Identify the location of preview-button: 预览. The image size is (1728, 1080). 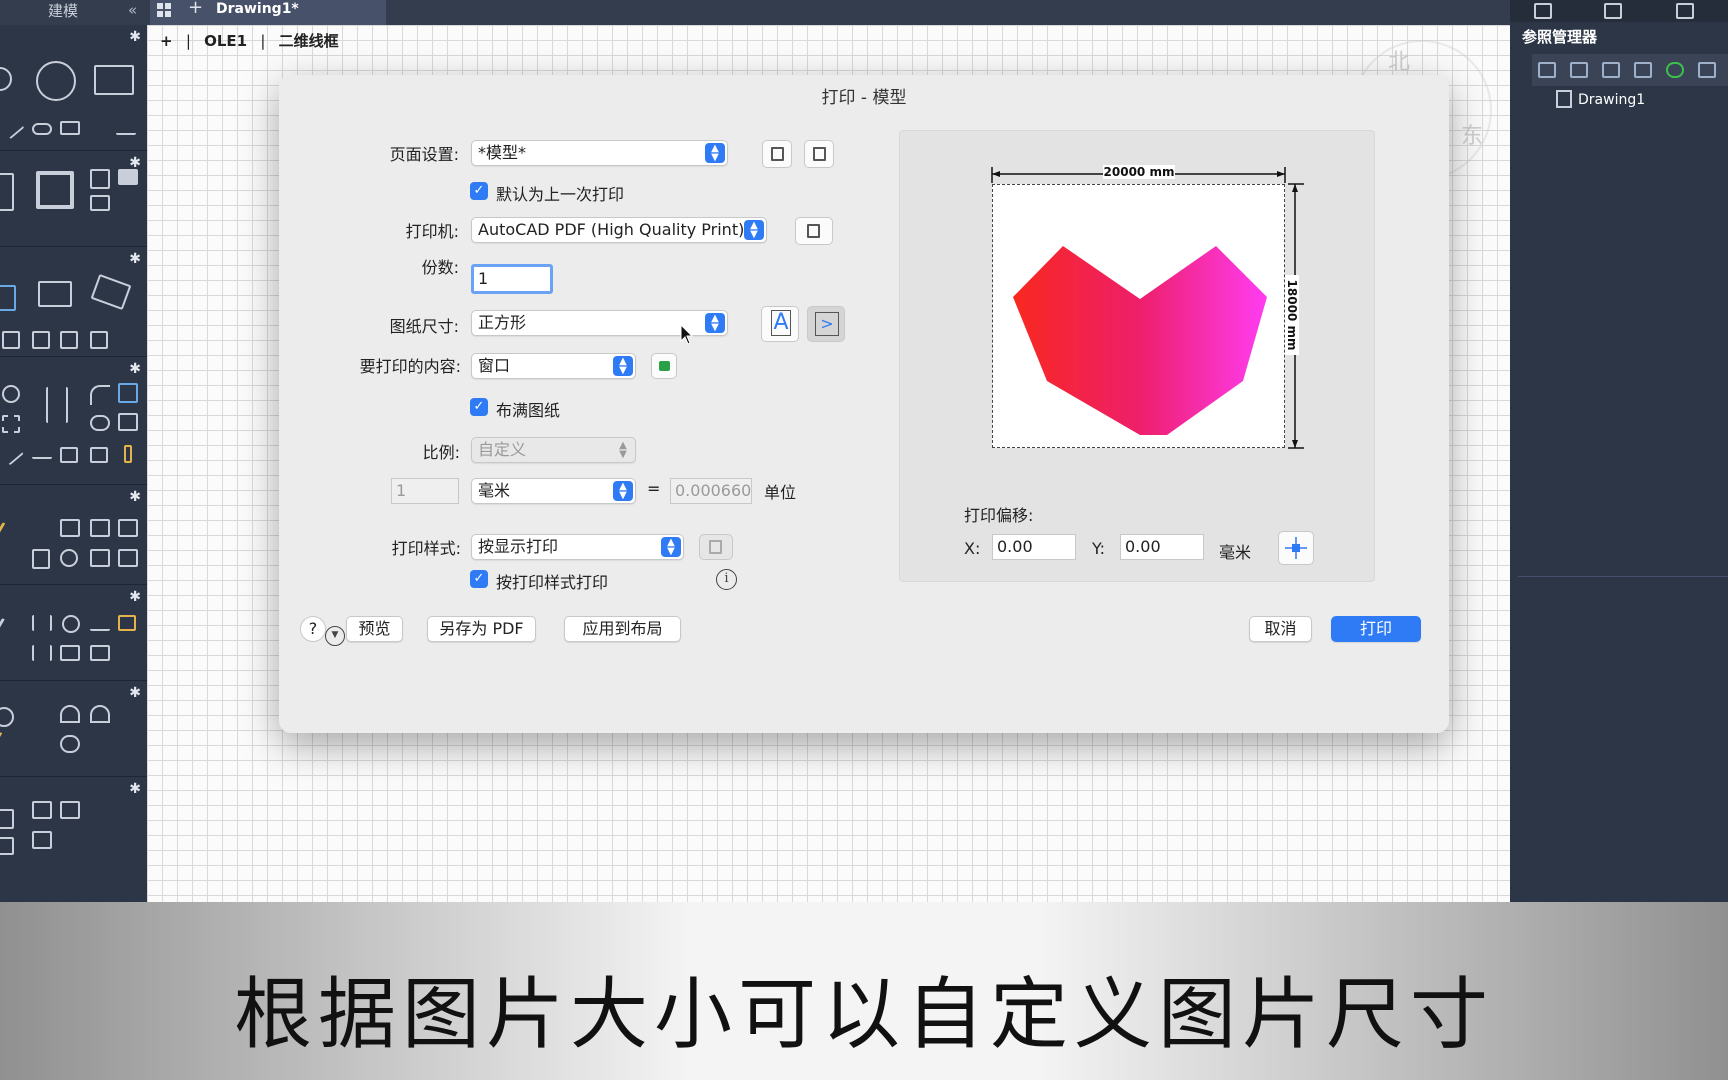
(374, 629).